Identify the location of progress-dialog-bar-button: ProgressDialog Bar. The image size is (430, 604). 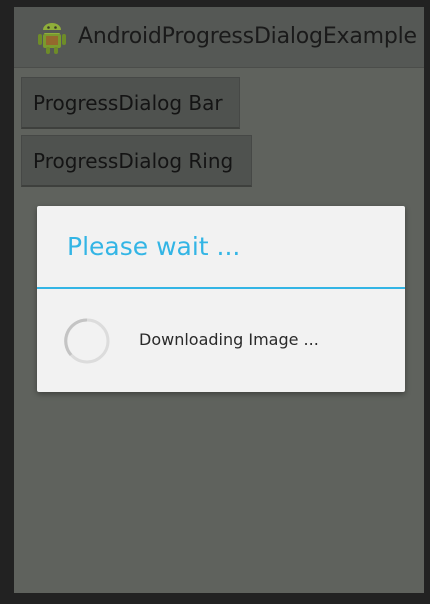
(130, 103).